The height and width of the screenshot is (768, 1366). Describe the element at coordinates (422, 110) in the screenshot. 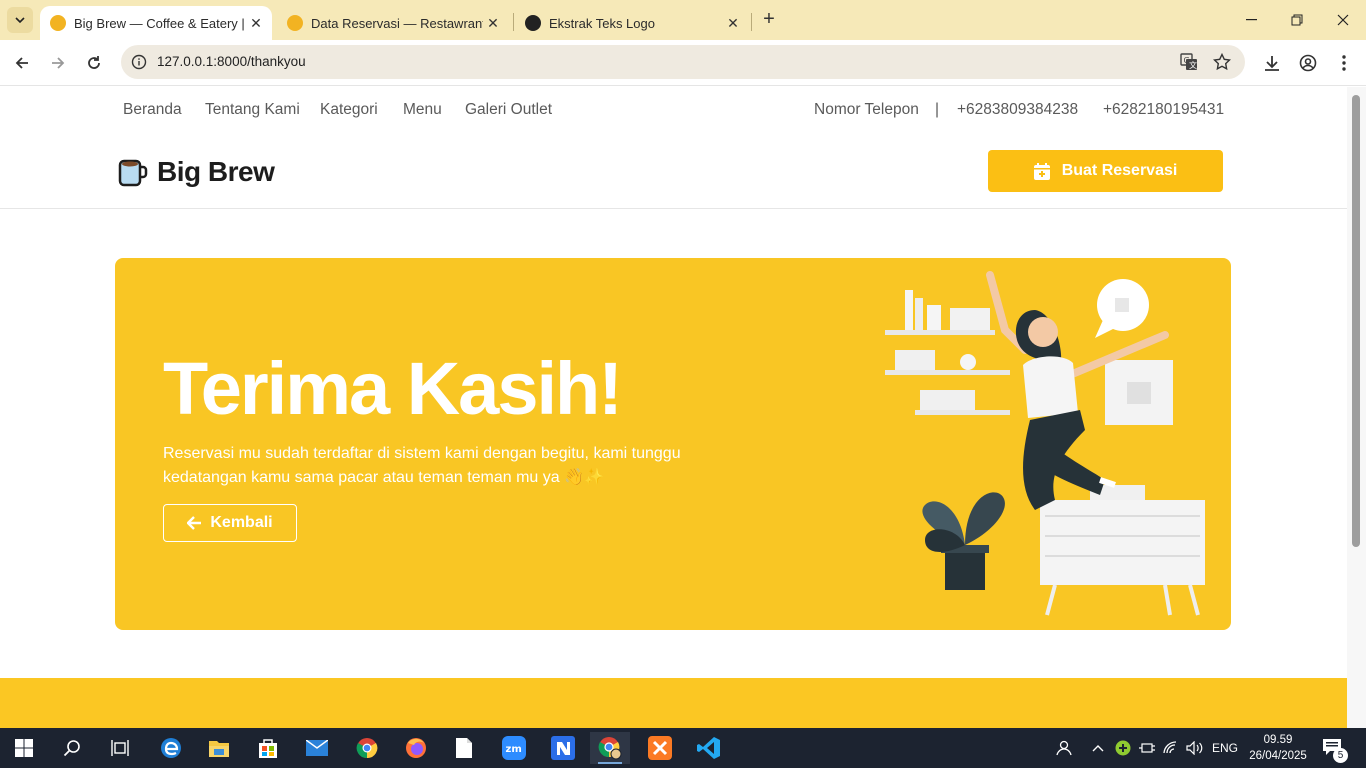

I see `nav-menu: Menu` at that location.